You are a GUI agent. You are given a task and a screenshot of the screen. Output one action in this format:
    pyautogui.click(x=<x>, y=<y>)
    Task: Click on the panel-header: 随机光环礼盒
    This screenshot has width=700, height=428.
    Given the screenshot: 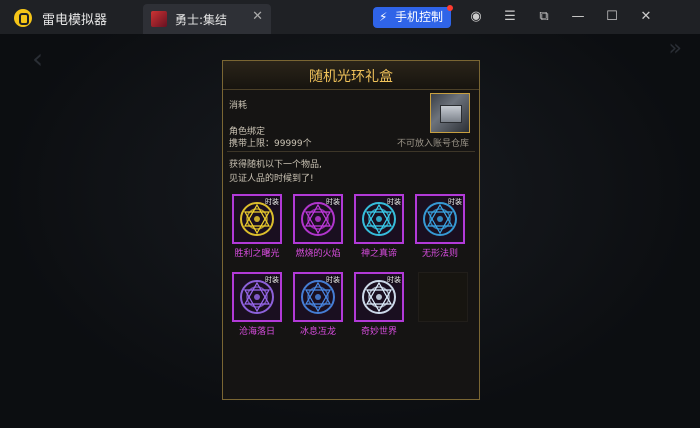 What is the action you would take?
    pyautogui.click(x=351, y=75)
    